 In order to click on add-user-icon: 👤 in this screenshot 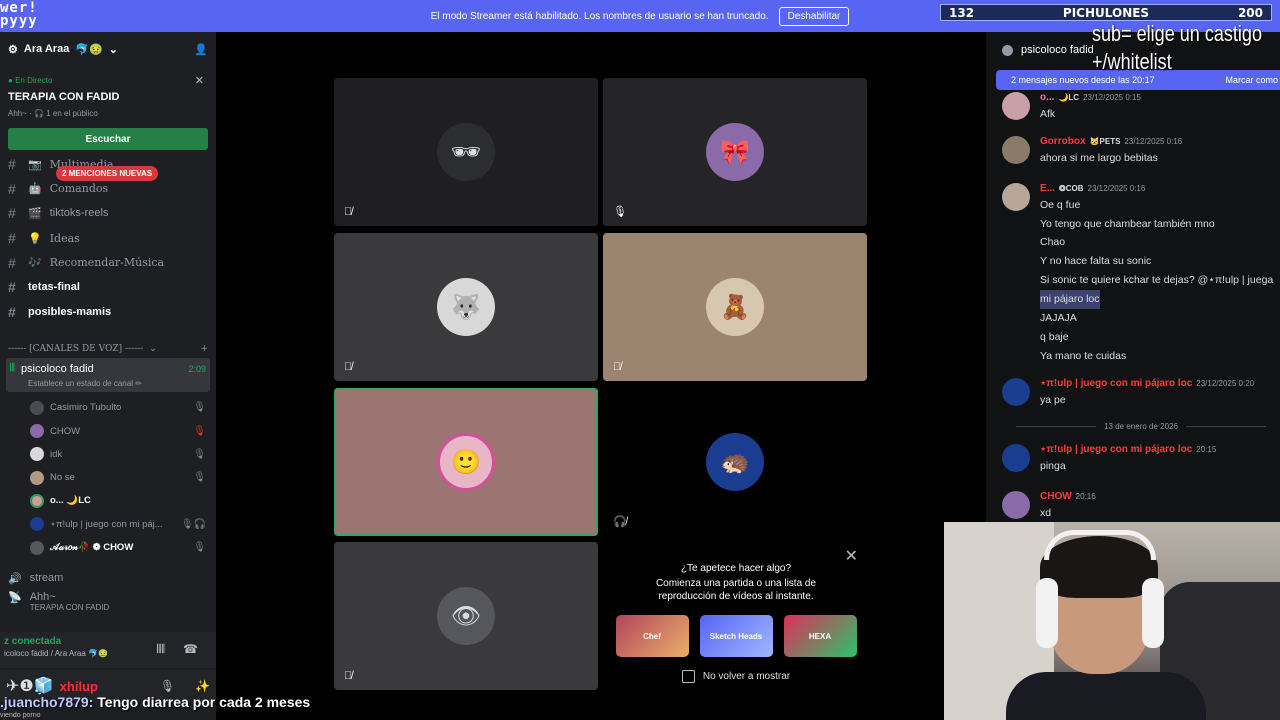, I will do `click(201, 49)`.